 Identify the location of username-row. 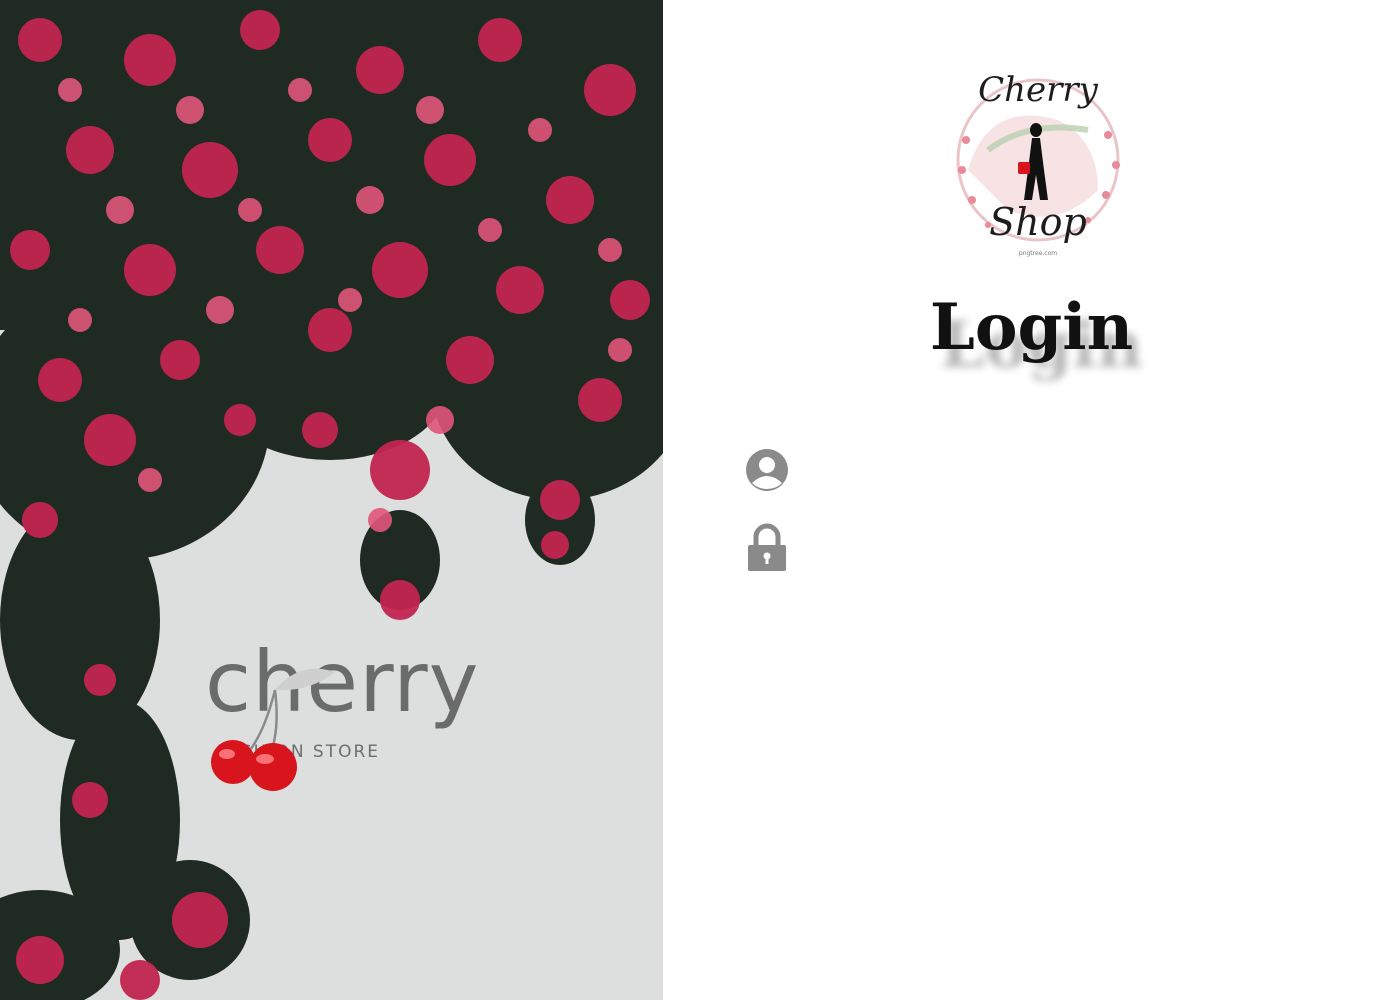
(1025, 470).